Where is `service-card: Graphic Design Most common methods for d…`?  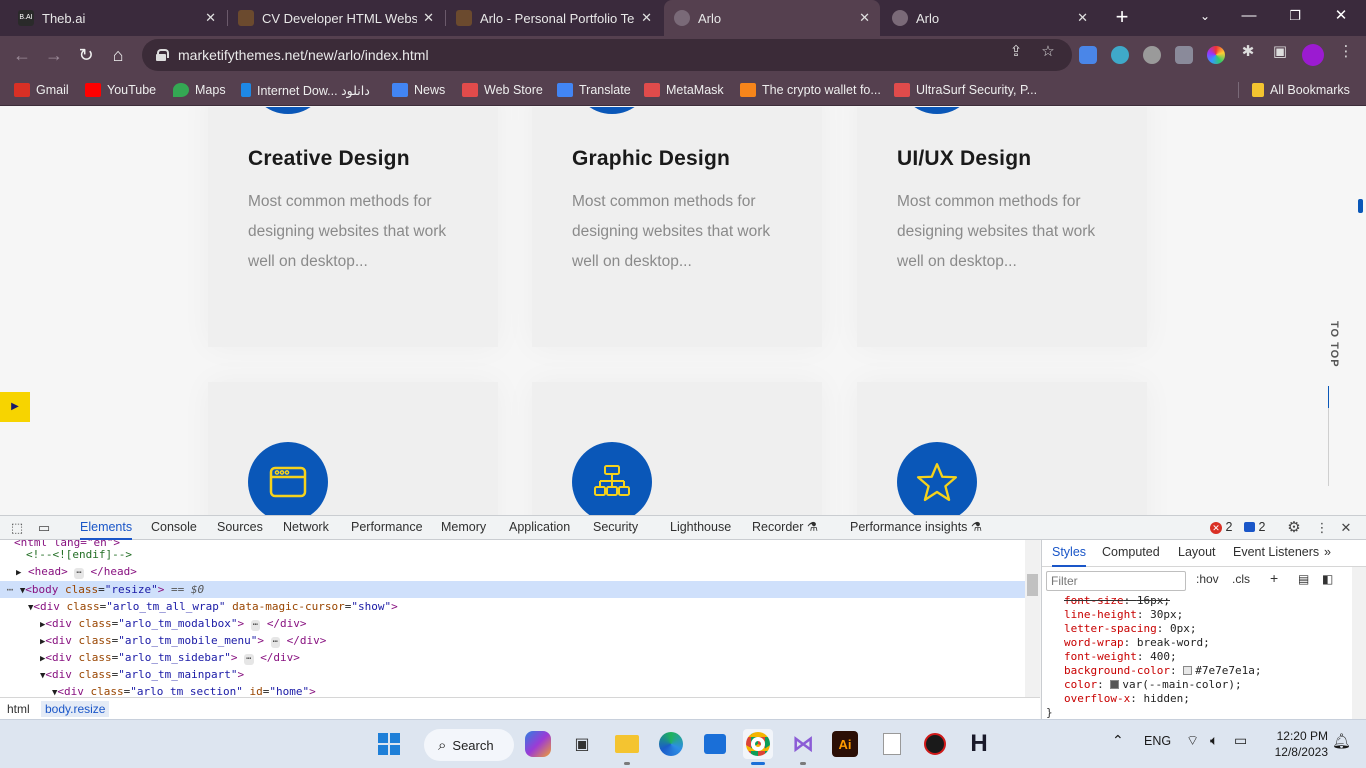 service-card: Graphic Design Most common methods for d… is located at coordinates (677, 227).